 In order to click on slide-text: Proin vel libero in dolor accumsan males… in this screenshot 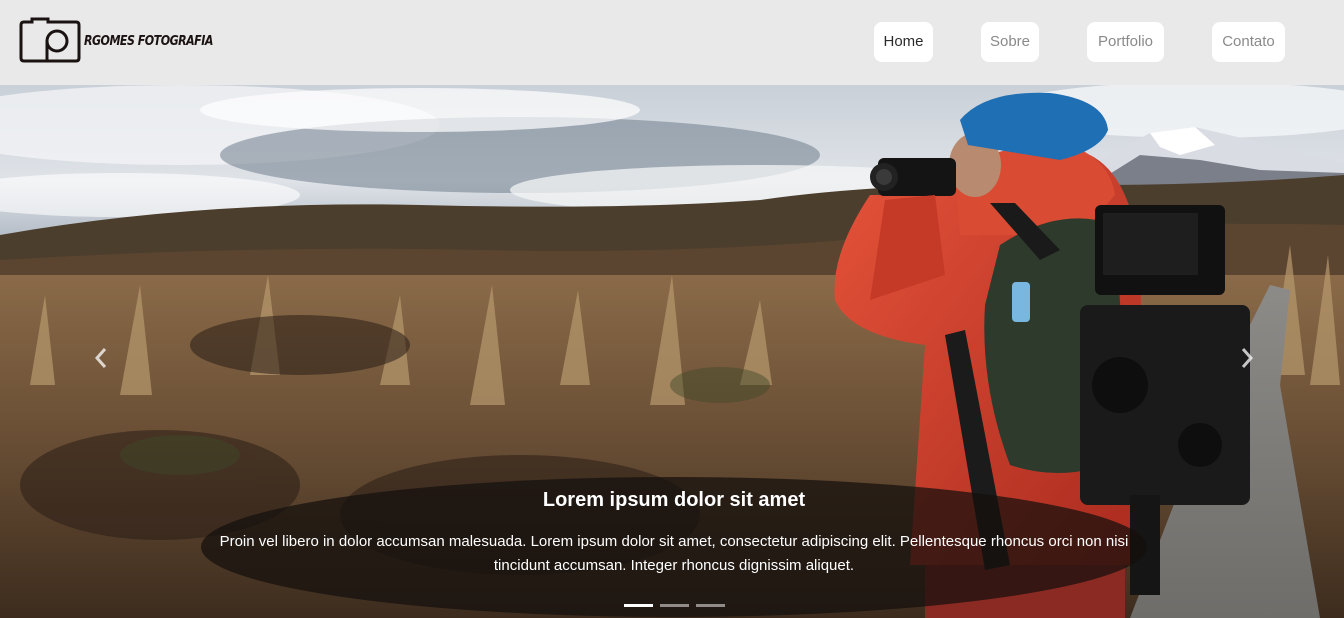, I will do `click(674, 553)`.